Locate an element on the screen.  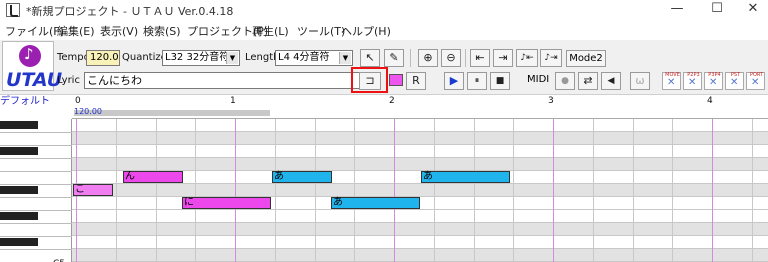
quantize-select: L32 32分音符 ▼ is located at coordinates (201, 58).